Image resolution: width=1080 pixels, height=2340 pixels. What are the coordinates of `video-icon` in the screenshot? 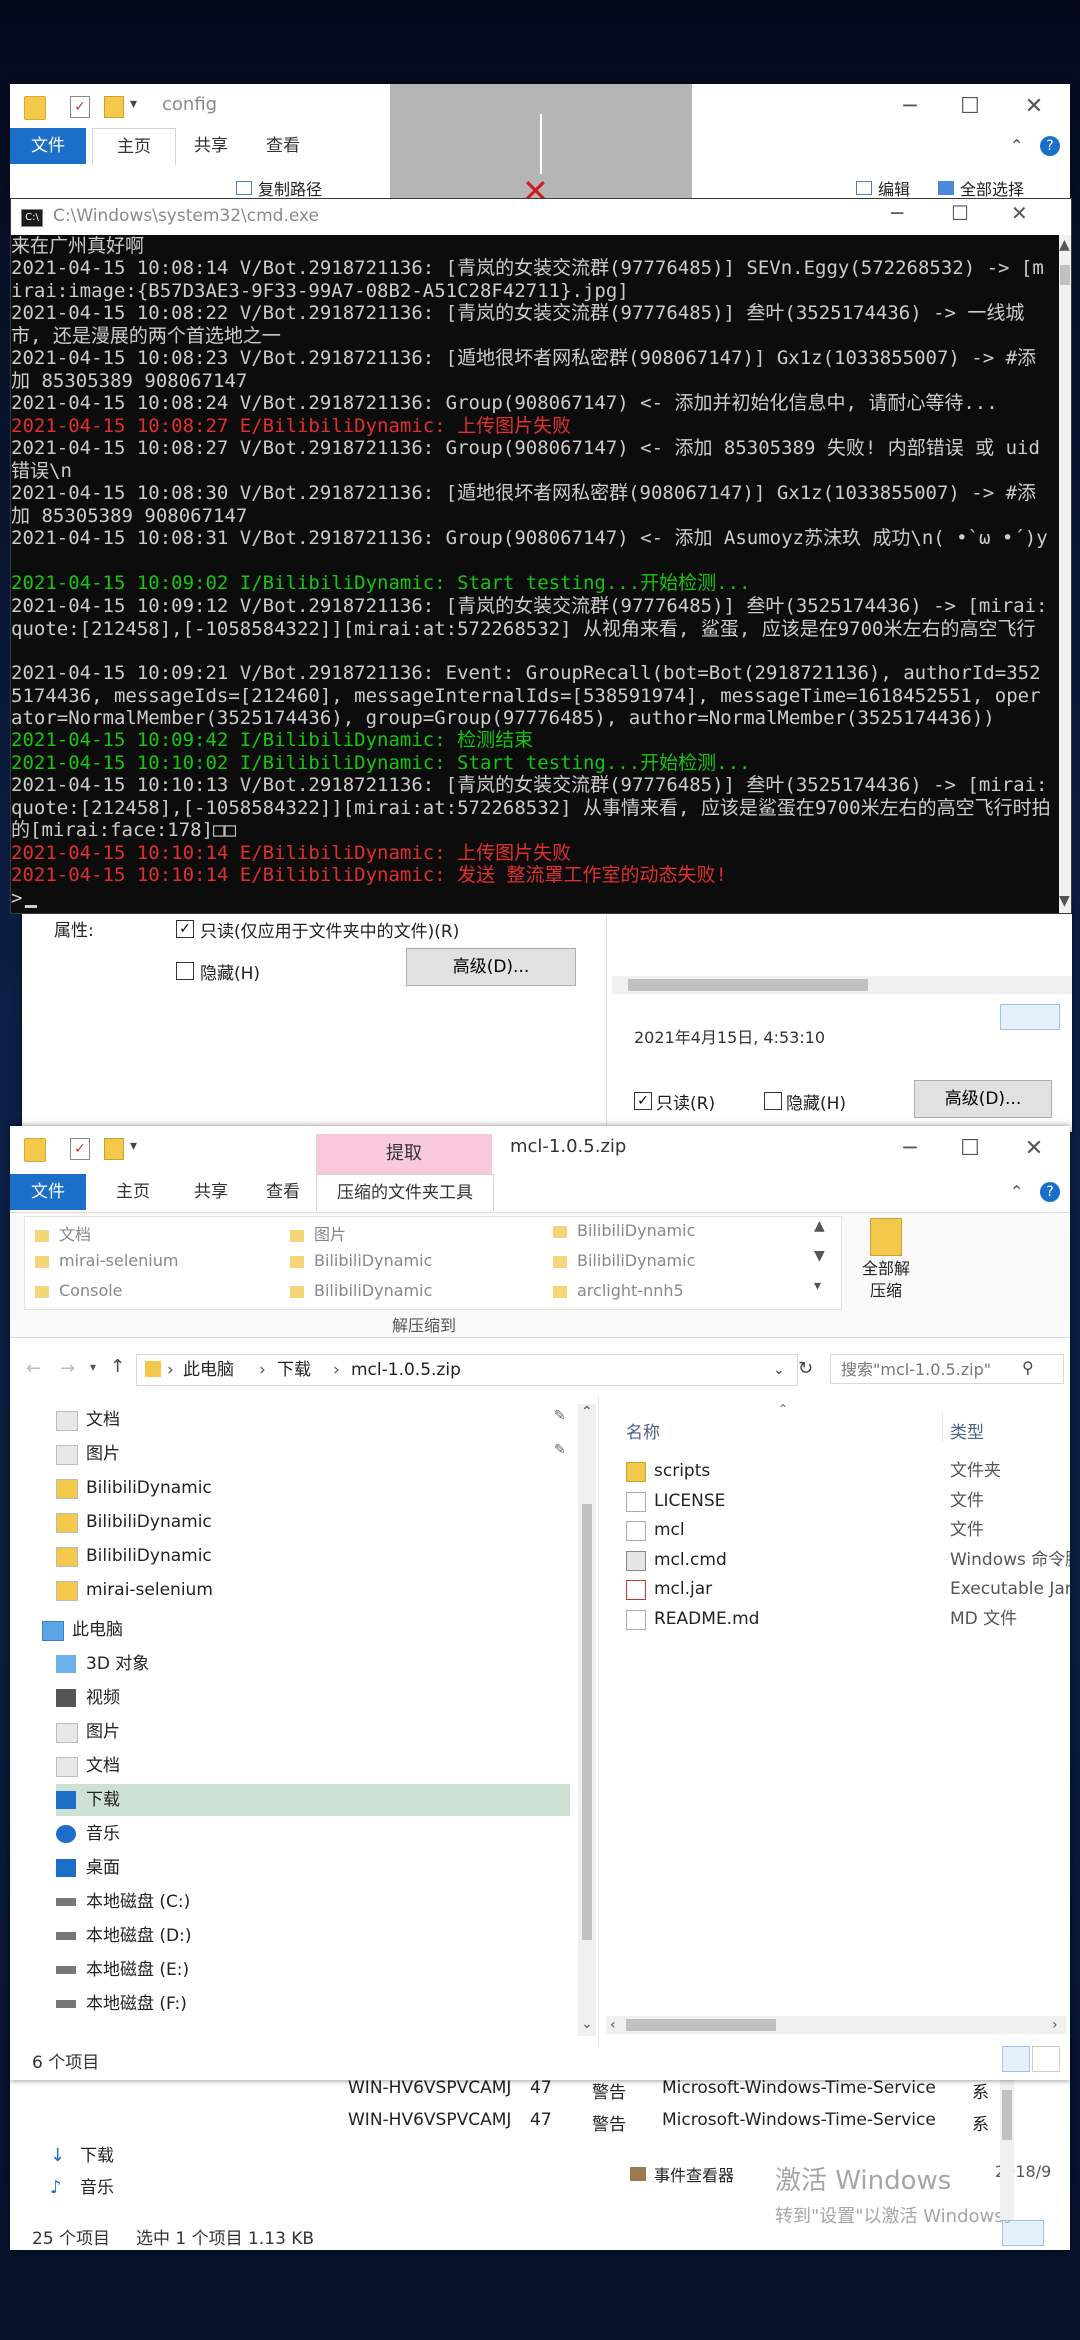 It's located at (66, 1698).